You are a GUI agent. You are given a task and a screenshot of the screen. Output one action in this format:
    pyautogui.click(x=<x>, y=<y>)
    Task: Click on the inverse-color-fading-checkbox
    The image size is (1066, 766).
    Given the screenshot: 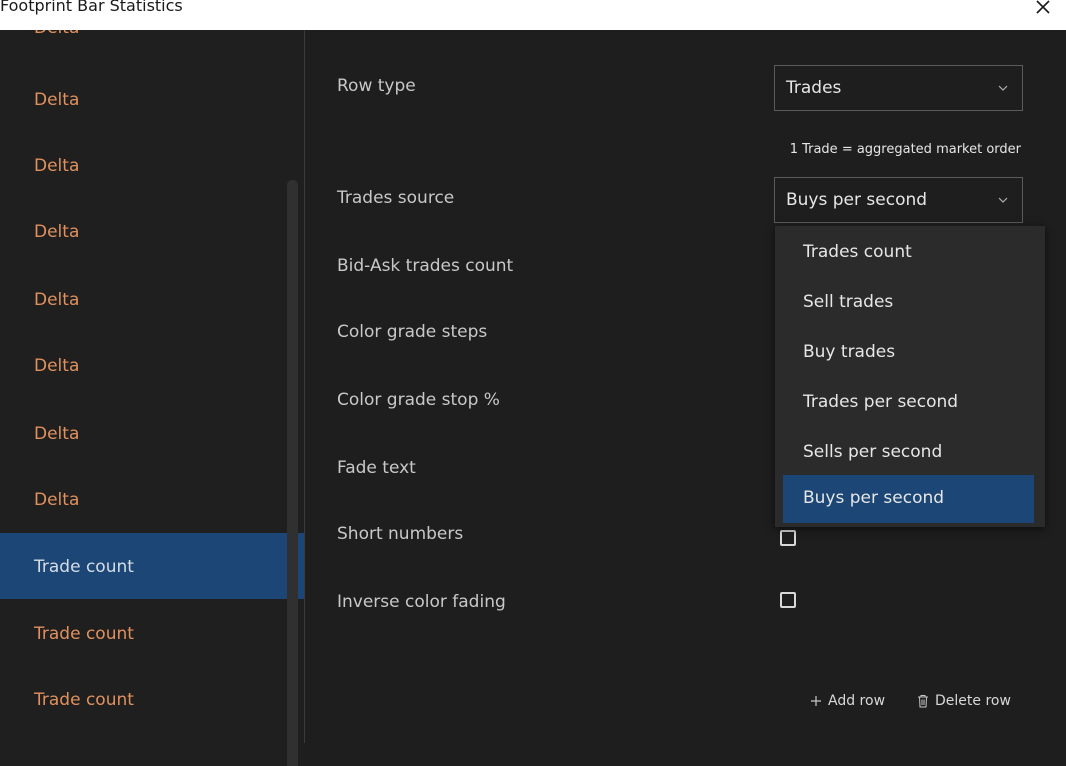 What is the action you would take?
    pyautogui.click(x=788, y=600)
    